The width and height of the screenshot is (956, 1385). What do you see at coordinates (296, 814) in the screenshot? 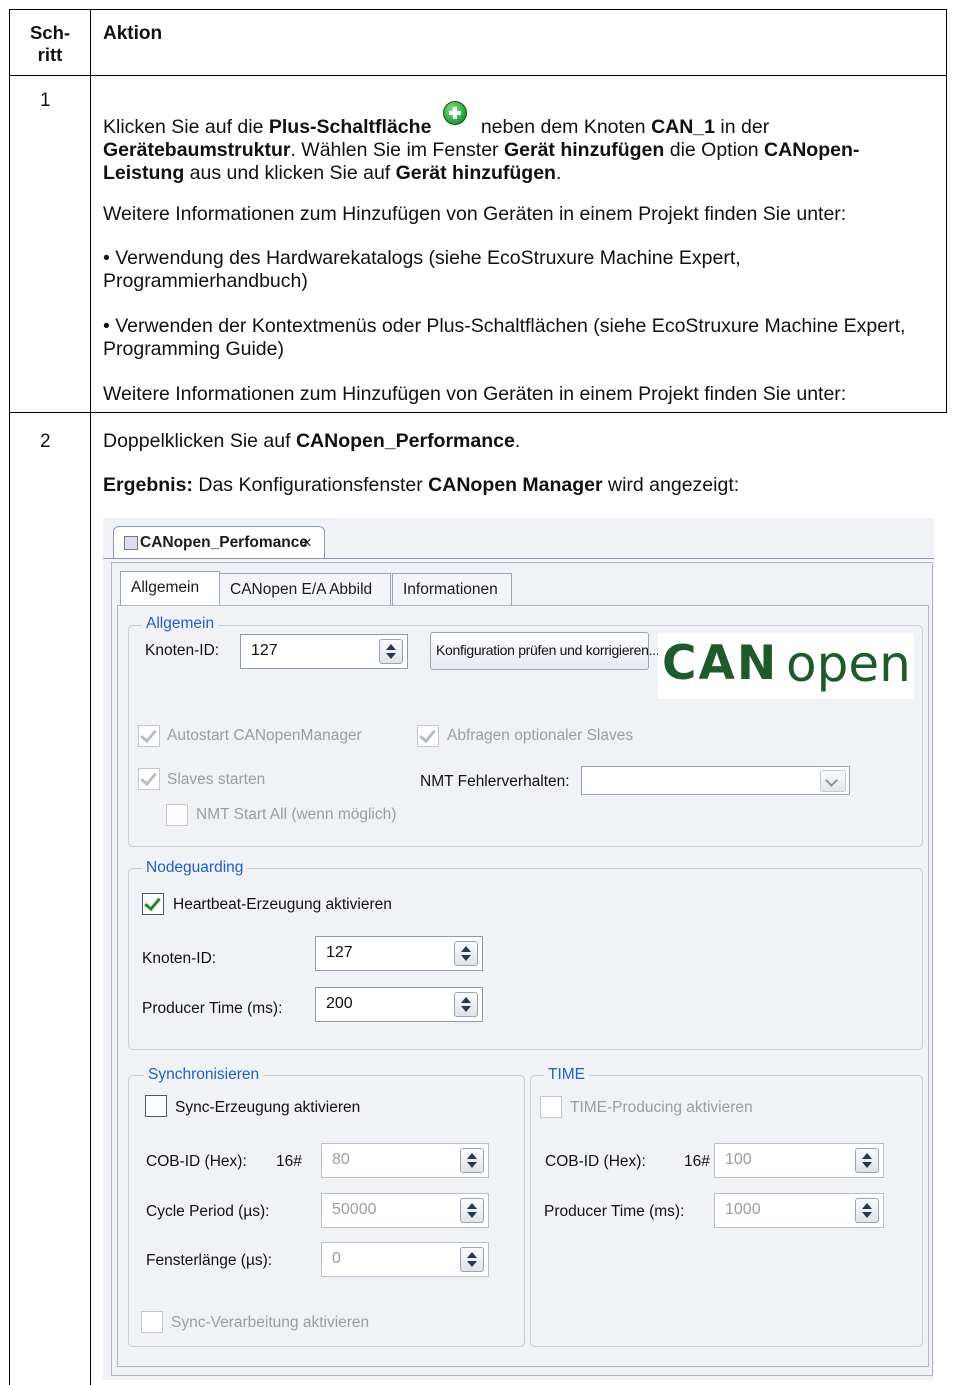
I see `nmt-start-all-label: NMT Start All (wenn möglich)` at bounding box center [296, 814].